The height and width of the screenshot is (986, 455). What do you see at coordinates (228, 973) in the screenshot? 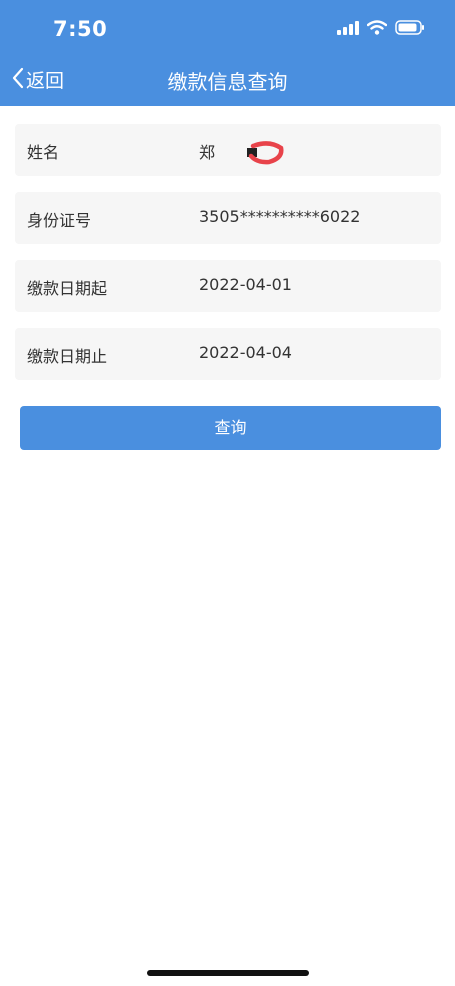
I see `home-indicator` at bounding box center [228, 973].